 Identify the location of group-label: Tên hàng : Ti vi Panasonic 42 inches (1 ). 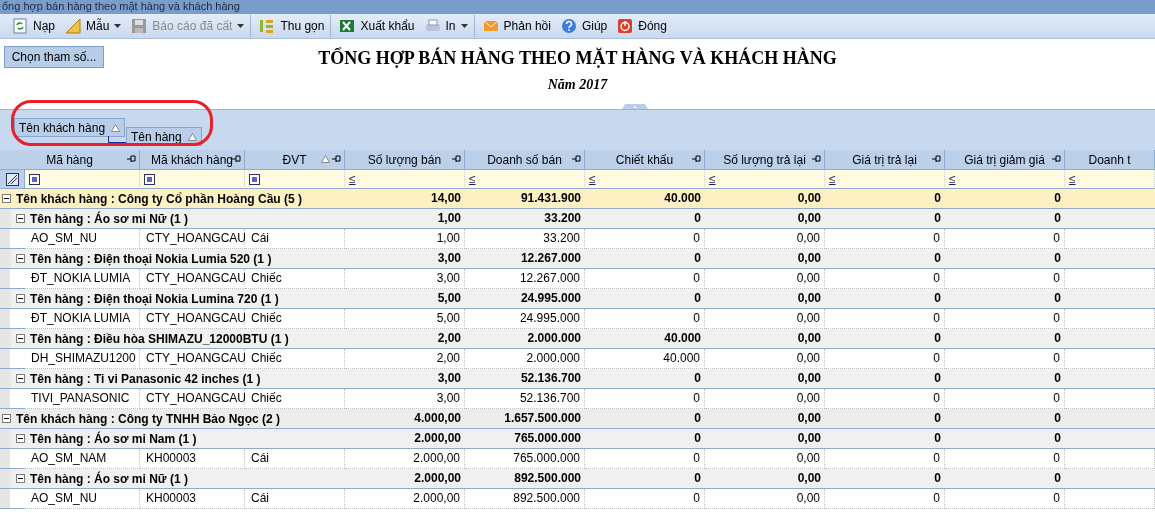
(145, 378).